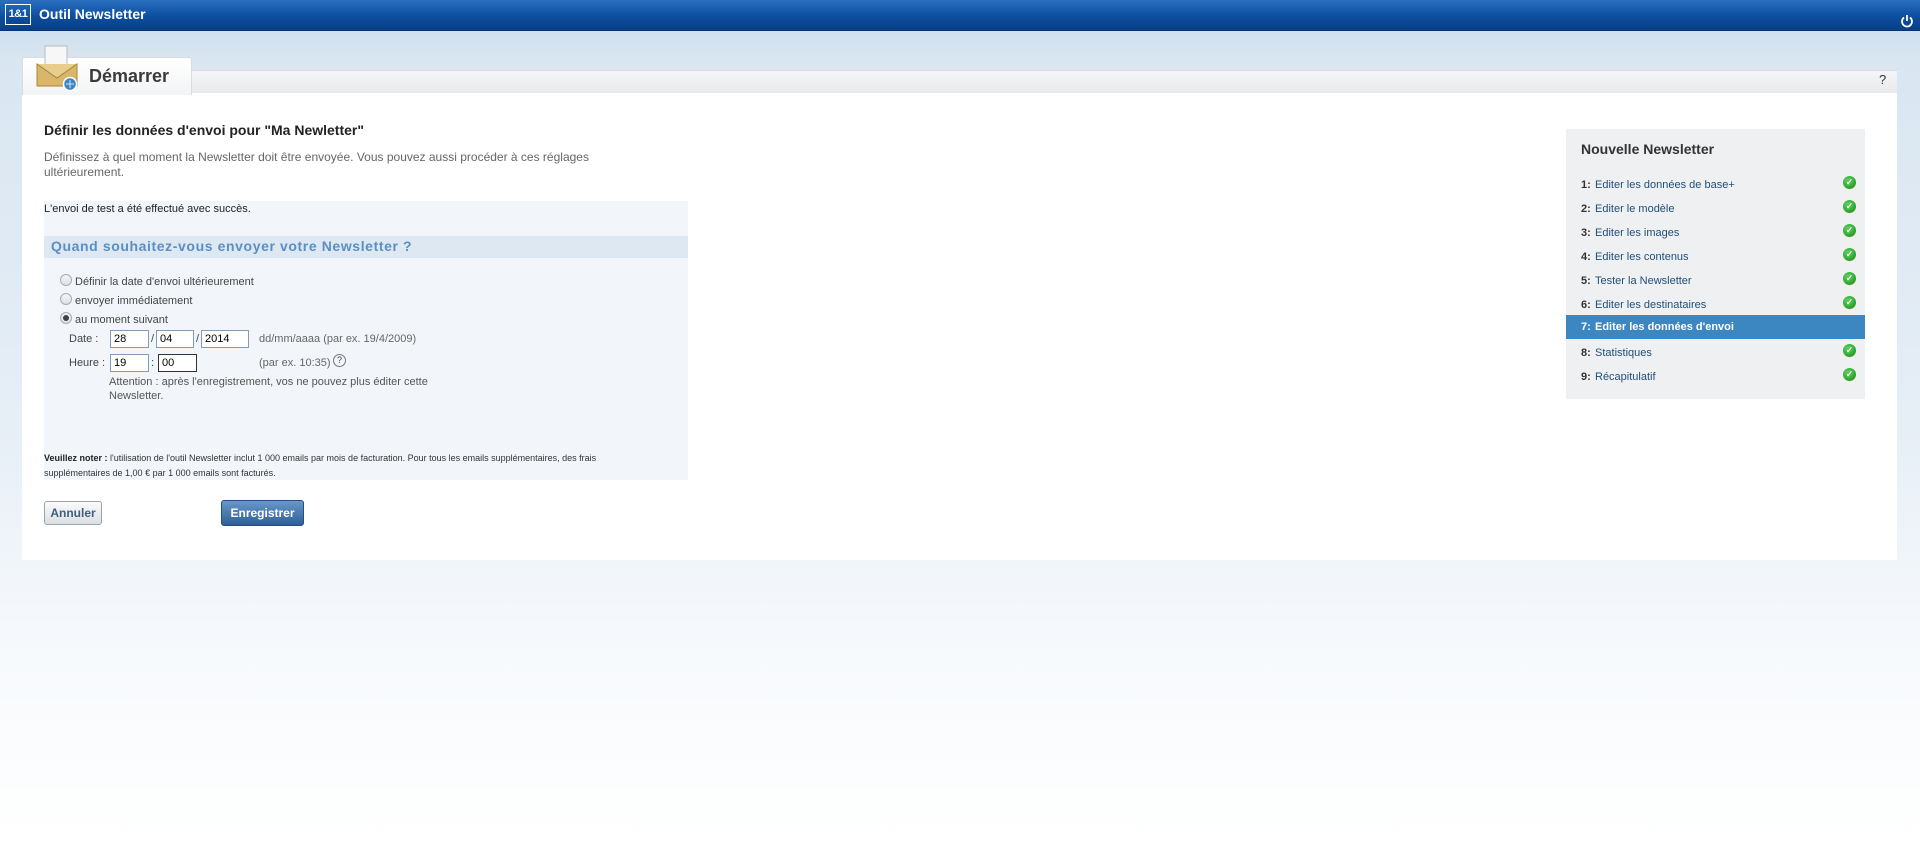 The height and width of the screenshot is (841, 1920). I want to click on power-icon, so click(1907, 21).